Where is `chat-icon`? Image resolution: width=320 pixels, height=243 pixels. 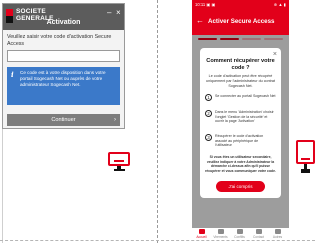
chat-icon is located at coordinates (258, 231).